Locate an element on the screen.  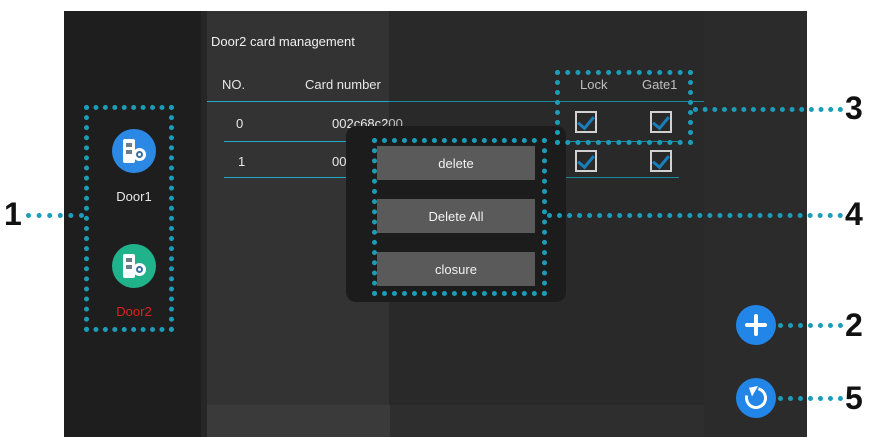
callout-box-sidebar is located at coordinates (129, 218).